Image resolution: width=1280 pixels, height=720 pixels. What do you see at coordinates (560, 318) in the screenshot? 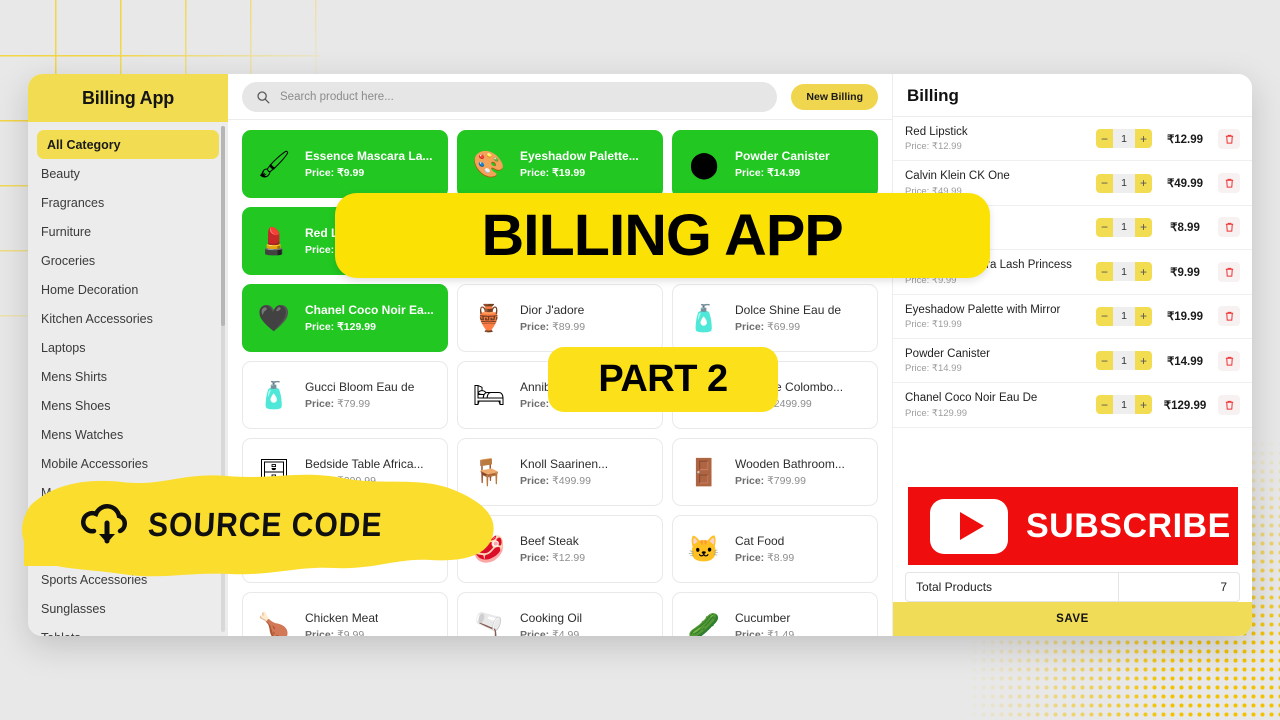
I see `product-card: 🏺 Dior J'adore Price: ₹89.99` at bounding box center [560, 318].